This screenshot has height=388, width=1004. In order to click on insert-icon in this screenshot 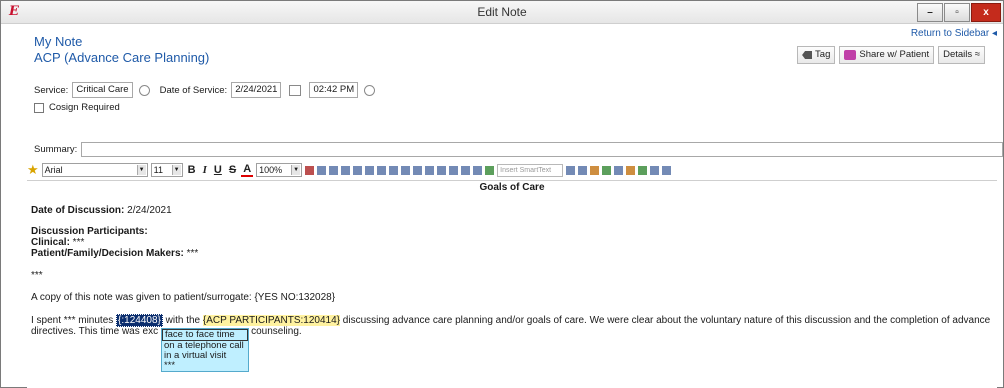, I will do `click(655, 170)`.